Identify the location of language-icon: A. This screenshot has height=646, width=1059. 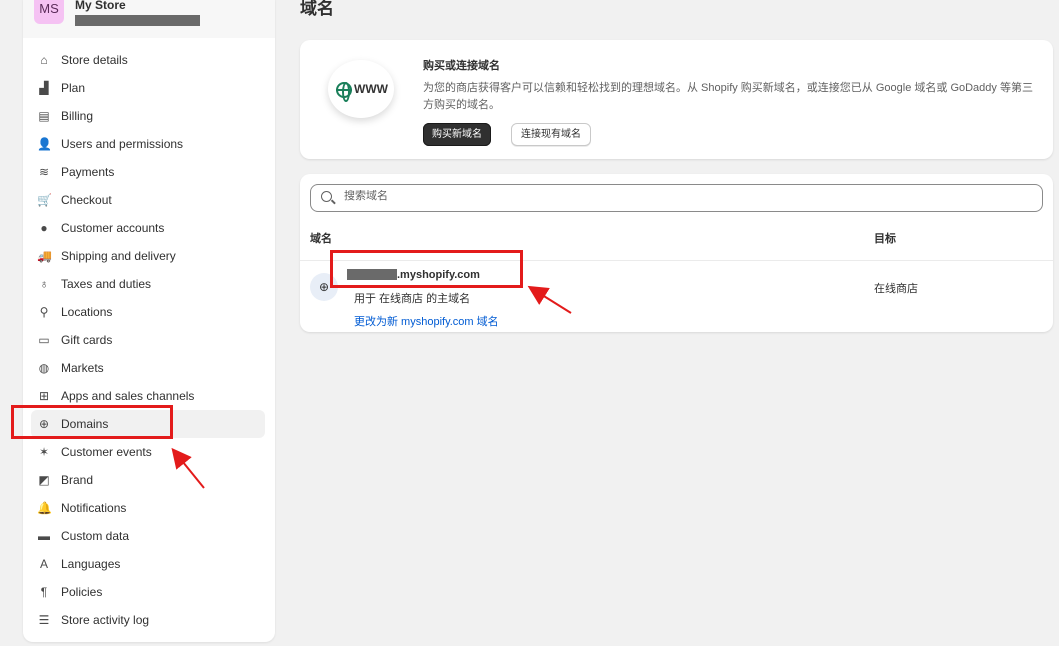
(43, 564).